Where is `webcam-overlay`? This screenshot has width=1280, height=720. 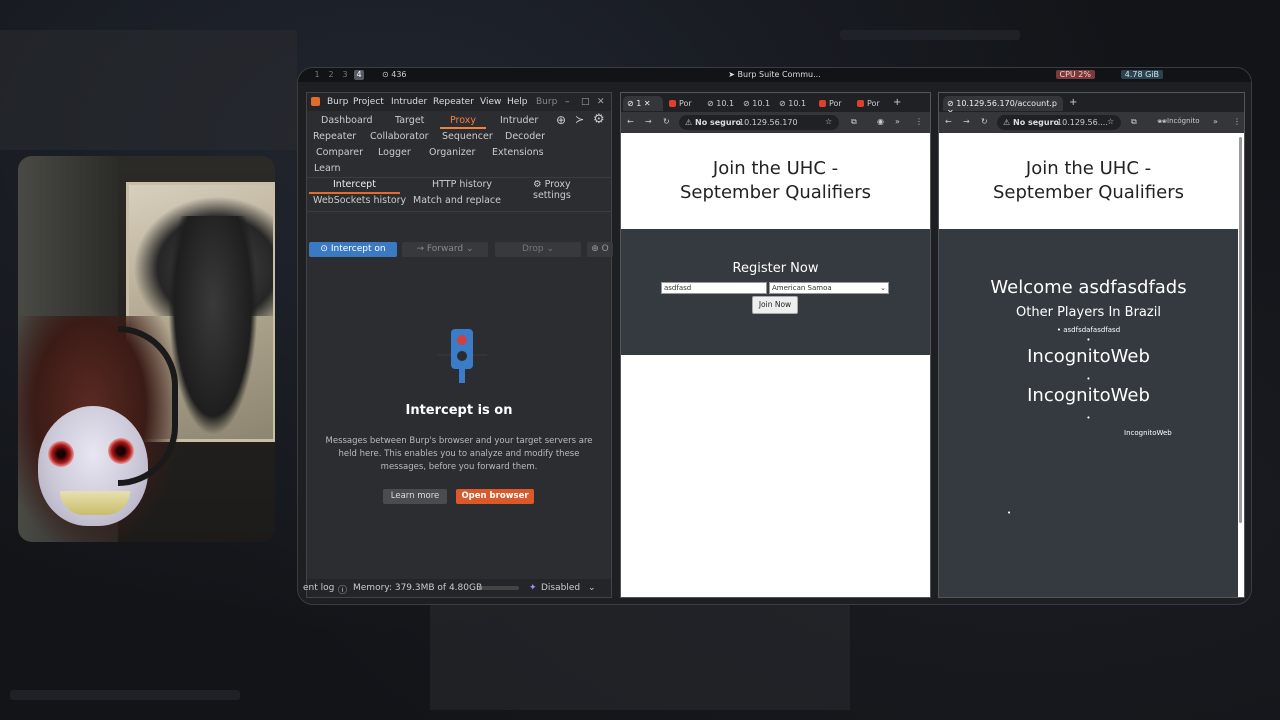 webcam-overlay is located at coordinates (146, 349).